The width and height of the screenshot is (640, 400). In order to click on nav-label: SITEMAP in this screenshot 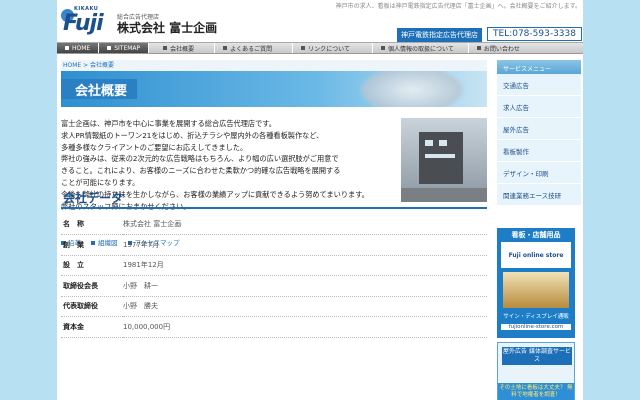, I will do `click(127, 48)`.